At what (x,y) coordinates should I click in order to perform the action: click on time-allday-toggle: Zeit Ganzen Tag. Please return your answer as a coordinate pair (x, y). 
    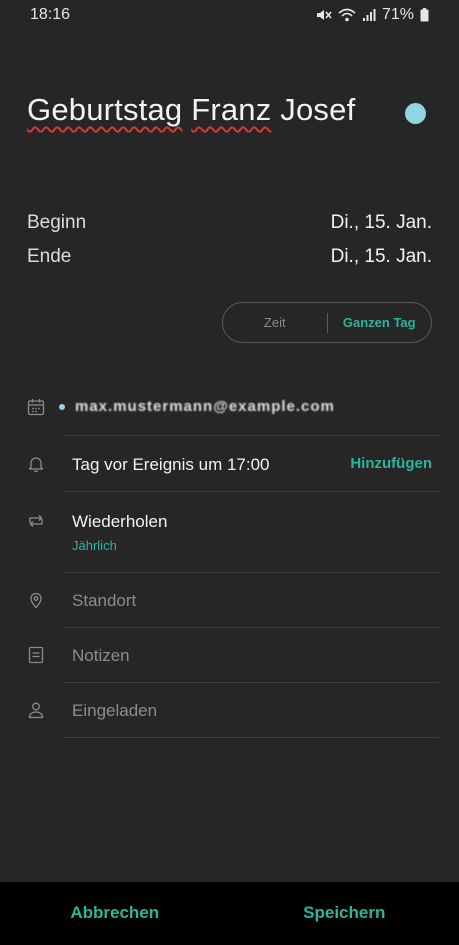
    Looking at the image, I should click on (327, 322).